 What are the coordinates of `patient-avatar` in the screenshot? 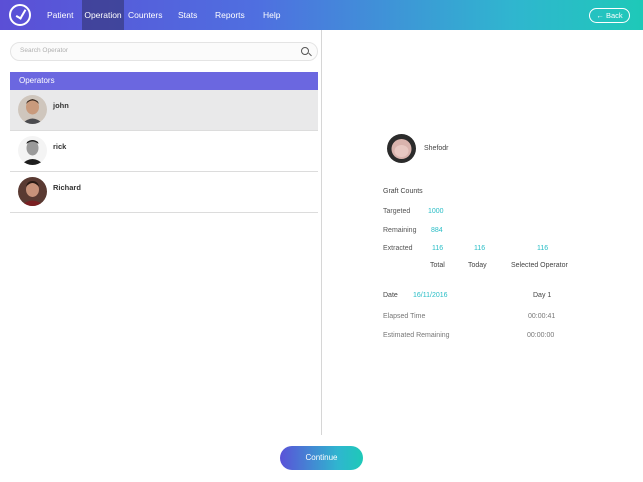 It's located at (401, 148).